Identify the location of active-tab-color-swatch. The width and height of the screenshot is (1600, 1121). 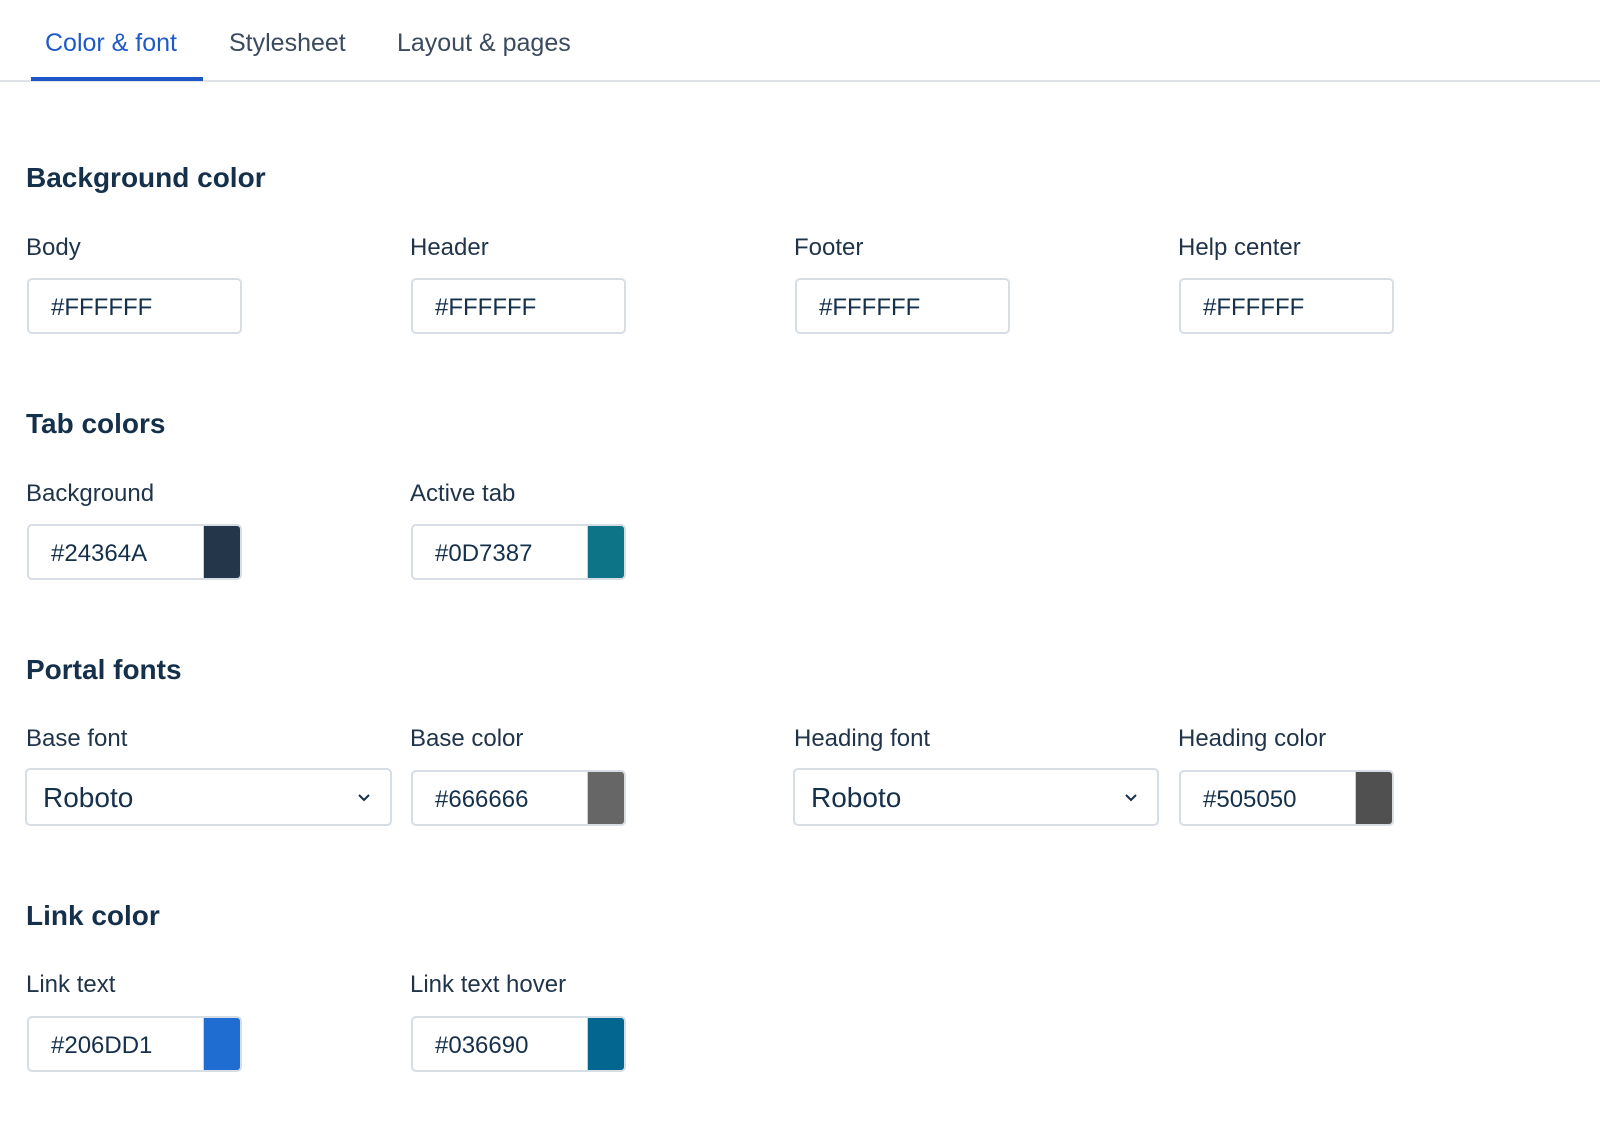
(605, 552).